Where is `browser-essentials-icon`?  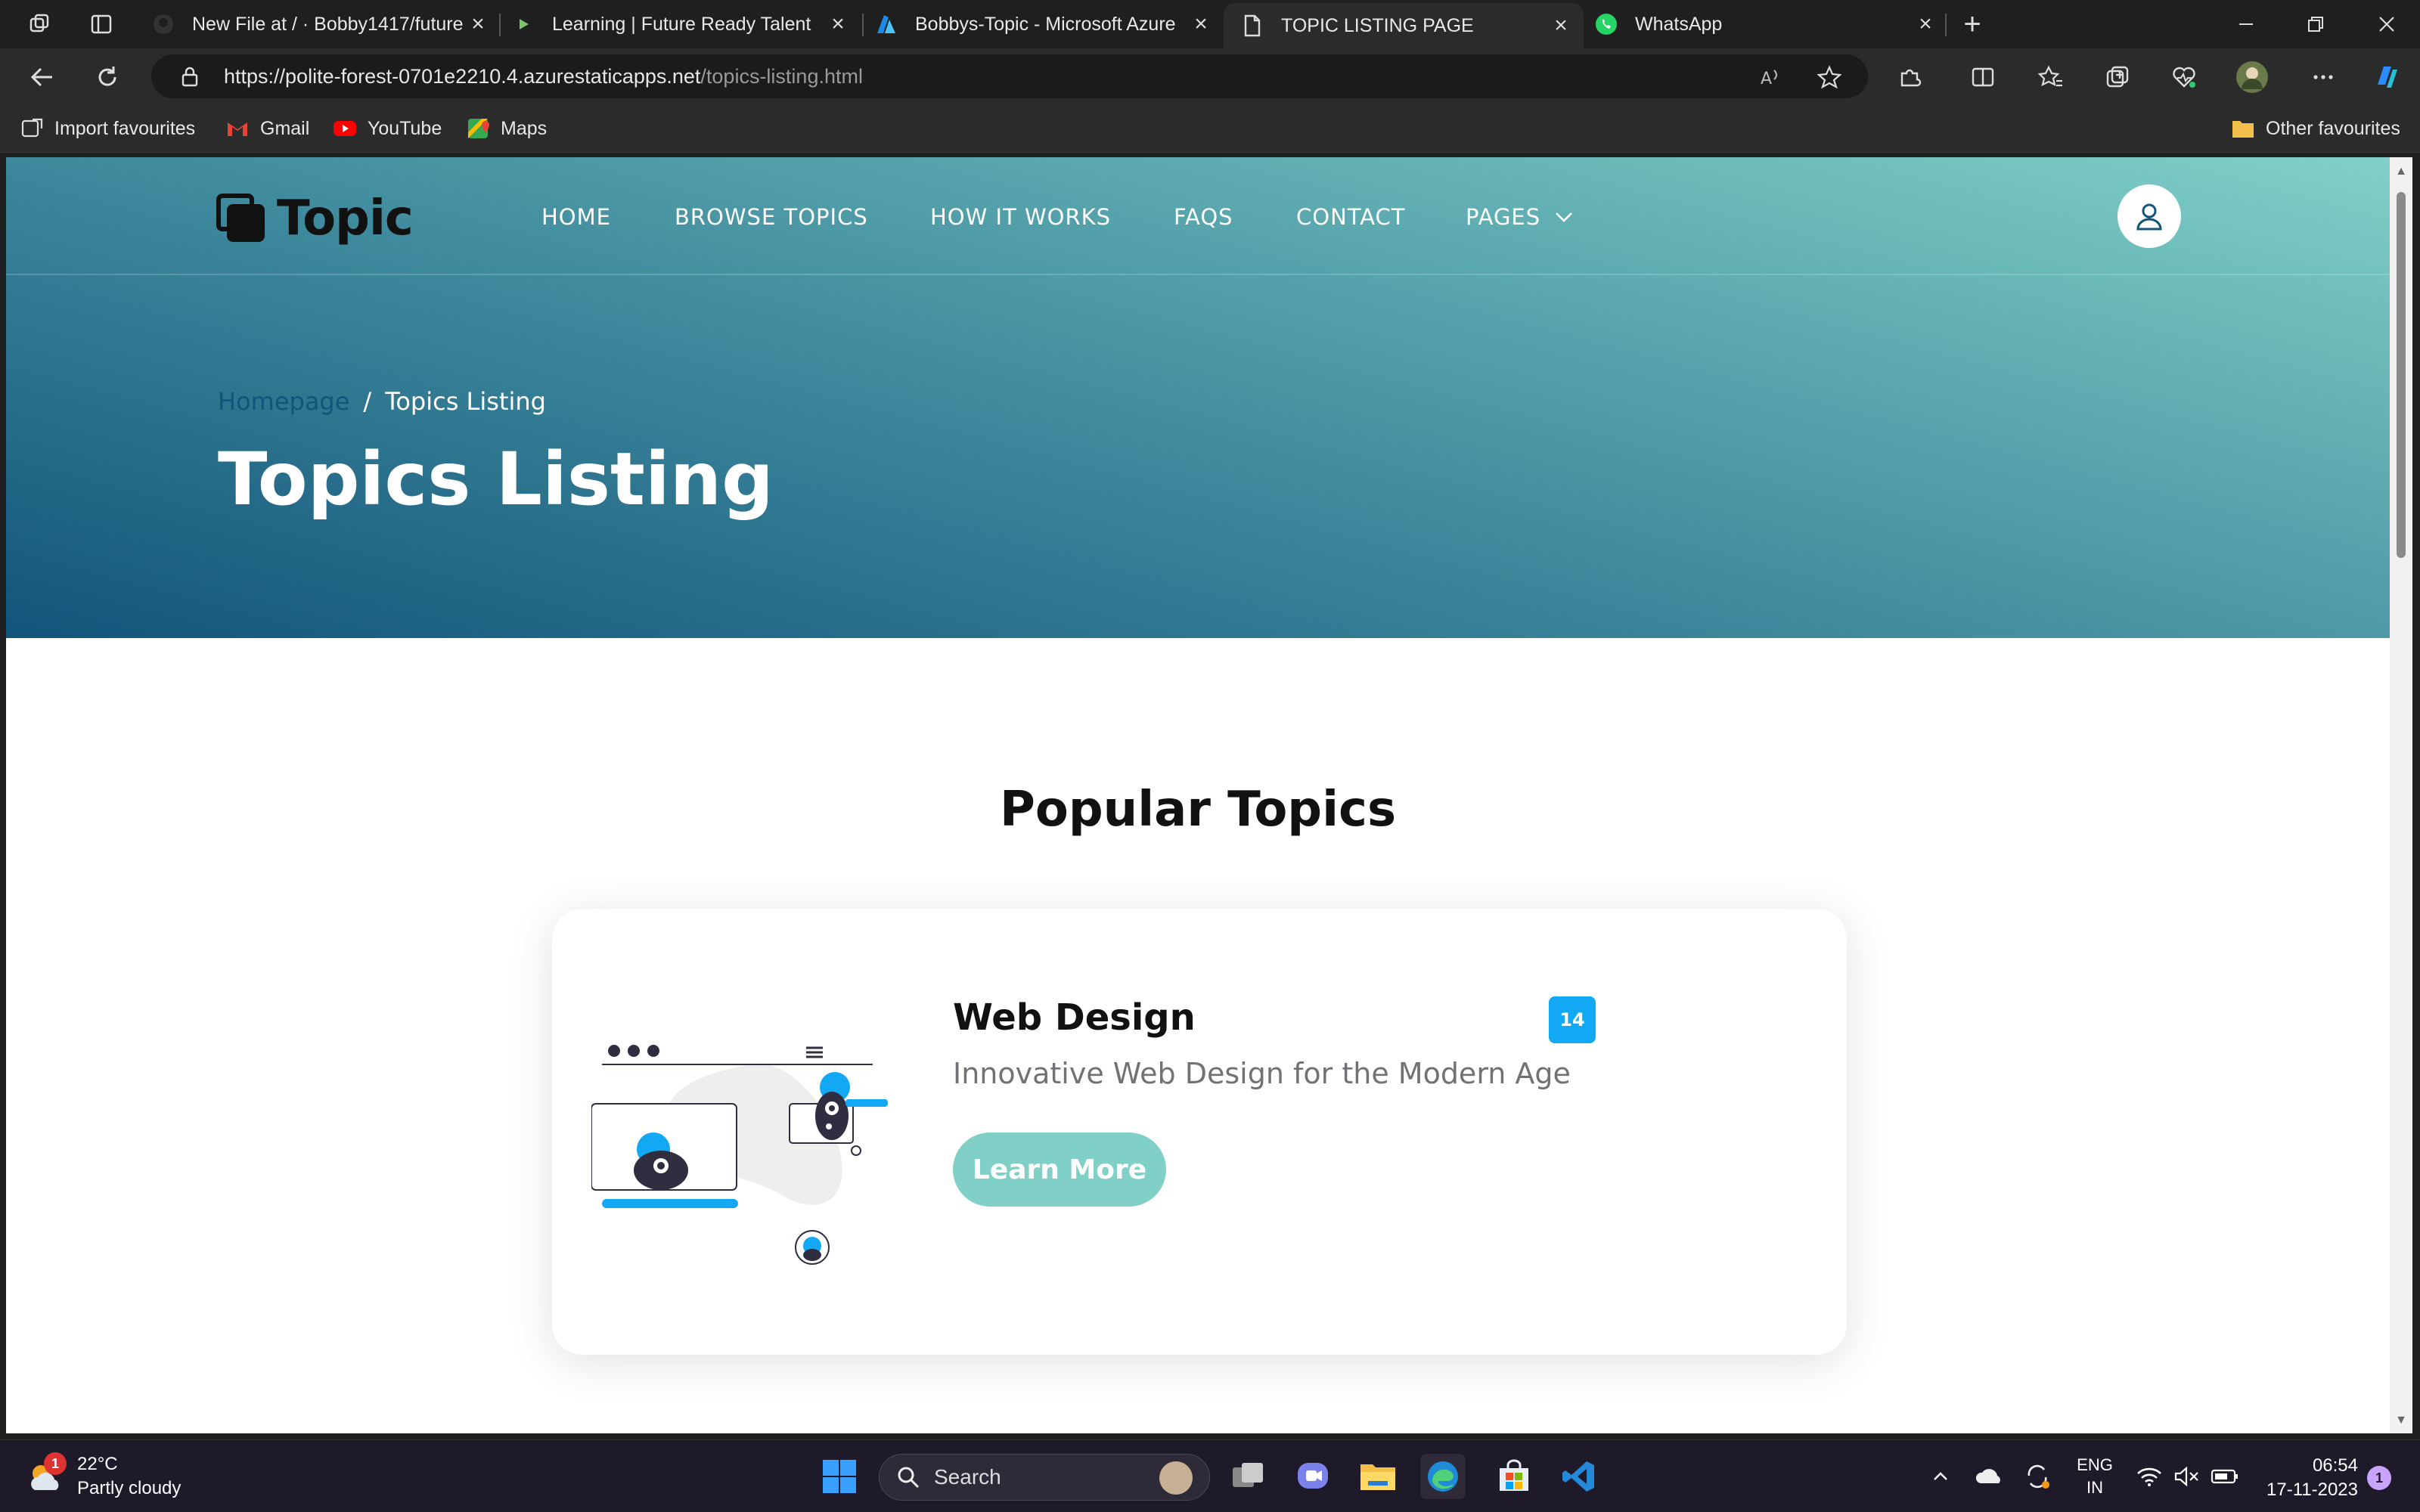 browser-essentials-icon is located at coordinates (2184, 77).